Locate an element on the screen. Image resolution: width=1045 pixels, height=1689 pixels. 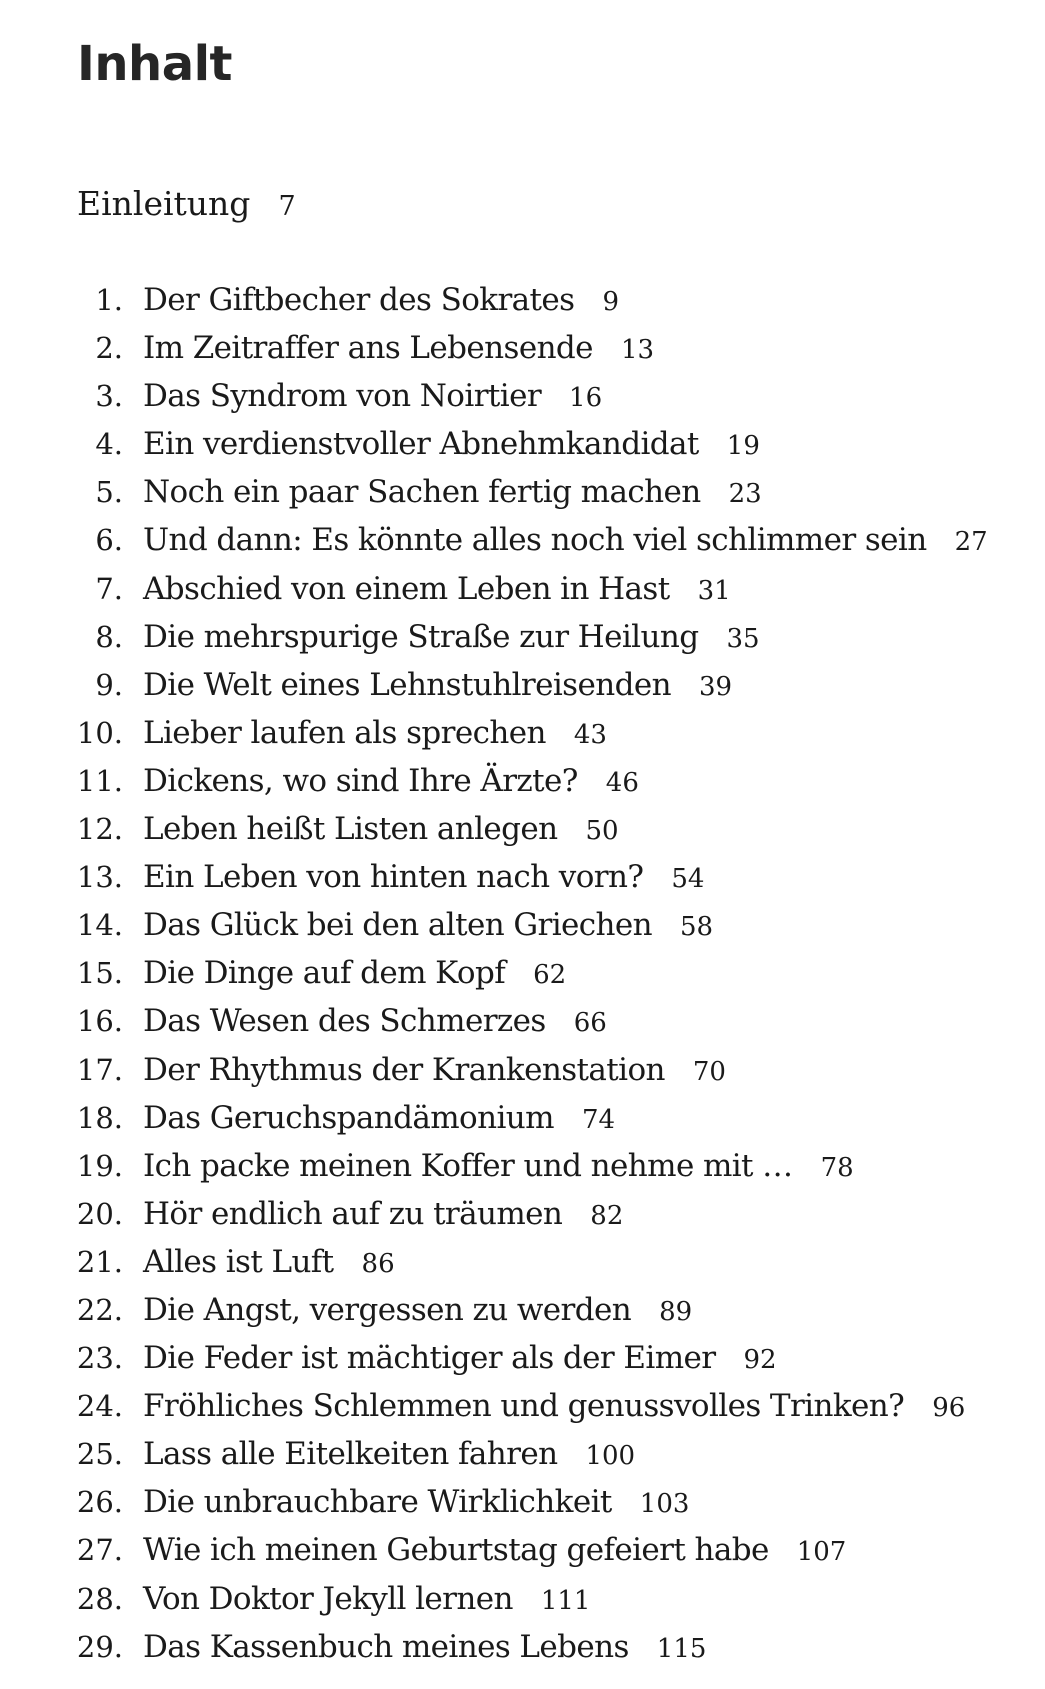
chapter-number: 23. is located at coordinates (99, 1358).